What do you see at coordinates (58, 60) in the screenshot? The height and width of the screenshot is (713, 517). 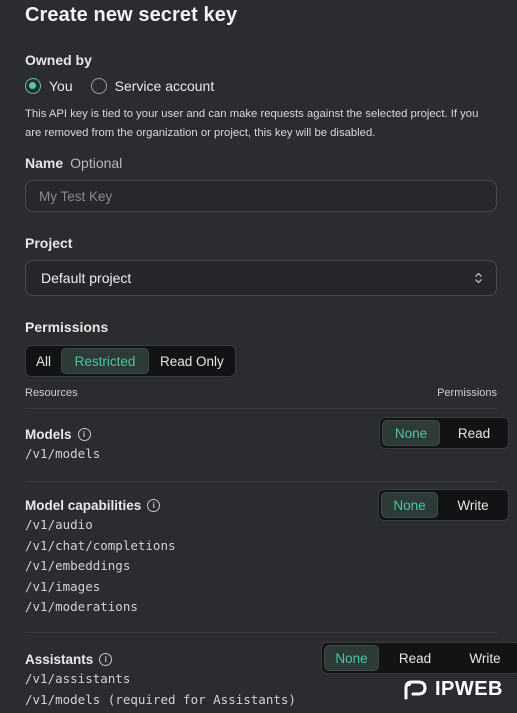 I see `owned-by-label: Owned by` at bounding box center [58, 60].